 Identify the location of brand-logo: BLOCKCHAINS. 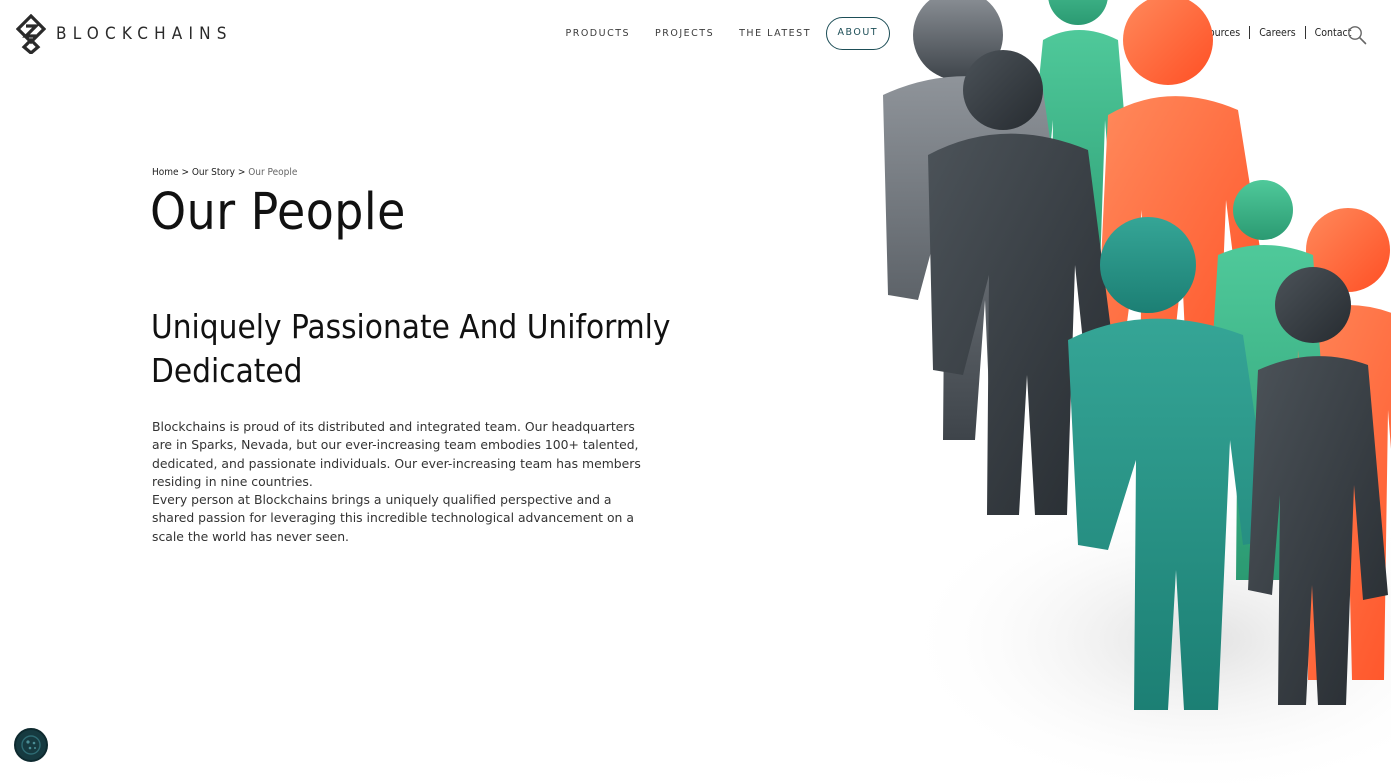
(124, 34).